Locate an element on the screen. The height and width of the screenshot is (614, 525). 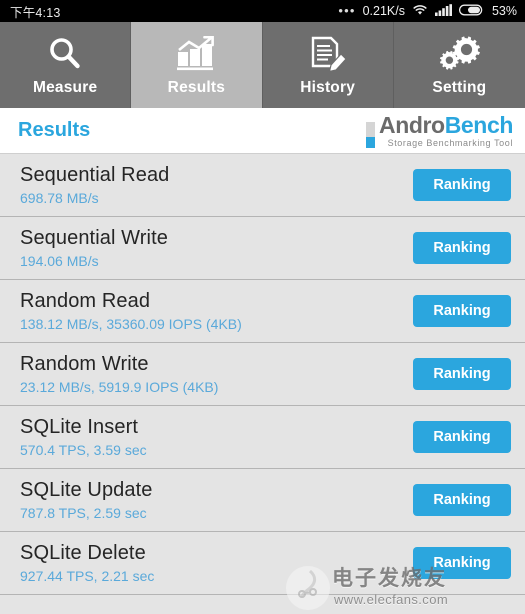
table-row: Sequential Write 194.06 MB/s Ranking is located at coordinates (262, 248).